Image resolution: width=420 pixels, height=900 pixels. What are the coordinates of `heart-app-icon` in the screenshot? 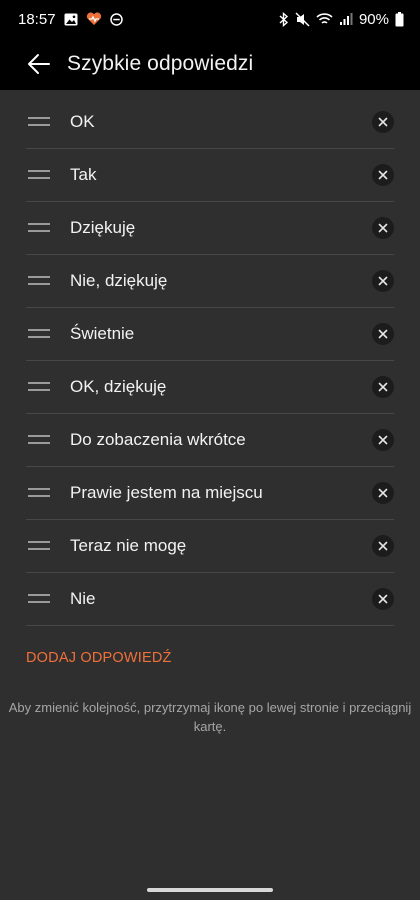 It's located at (94, 19).